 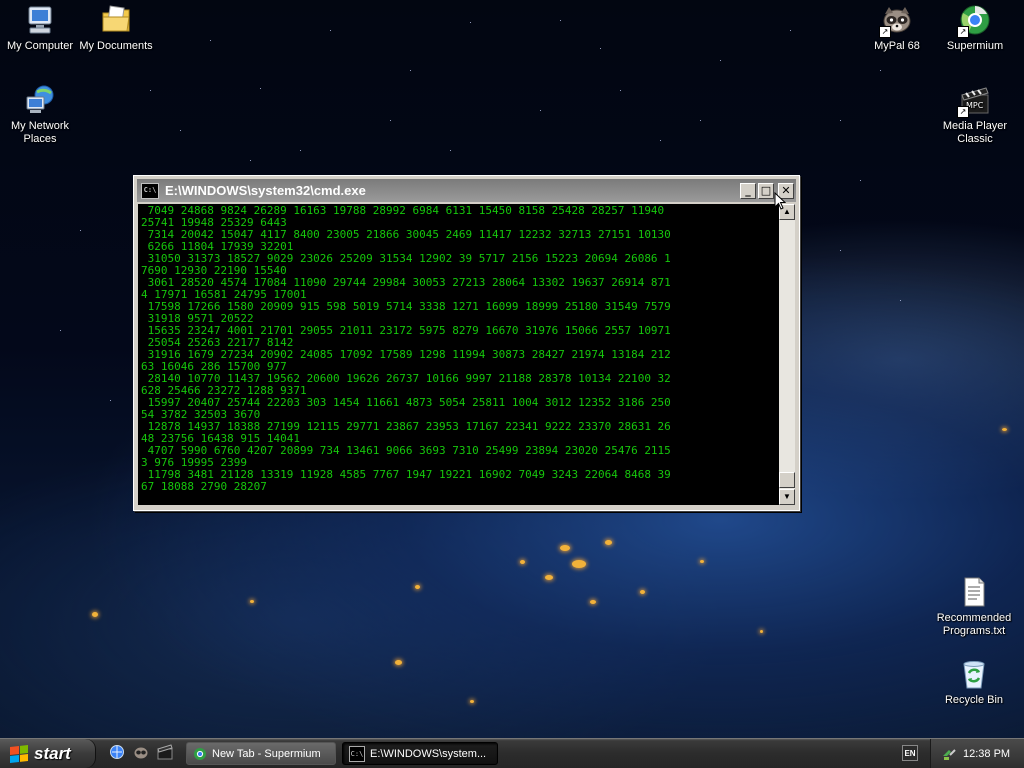 What do you see at coordinates (896, 21) in the screenshot?
I see `mypal-raccoon-icon: ↗` at bounding box center [896, 21].